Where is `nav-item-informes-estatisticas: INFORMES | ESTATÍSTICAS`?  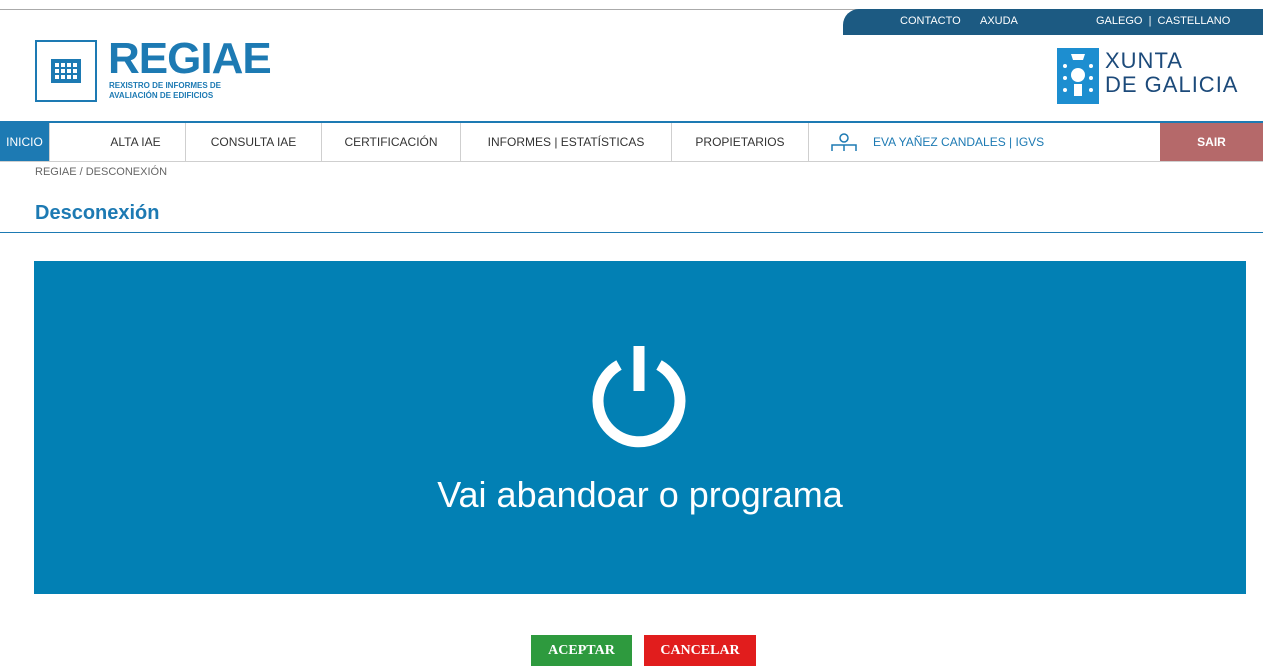 nav-item-informes-estatisticas: INFORMES | ESTATÍSTICAS is located at coordinates (566, 142).